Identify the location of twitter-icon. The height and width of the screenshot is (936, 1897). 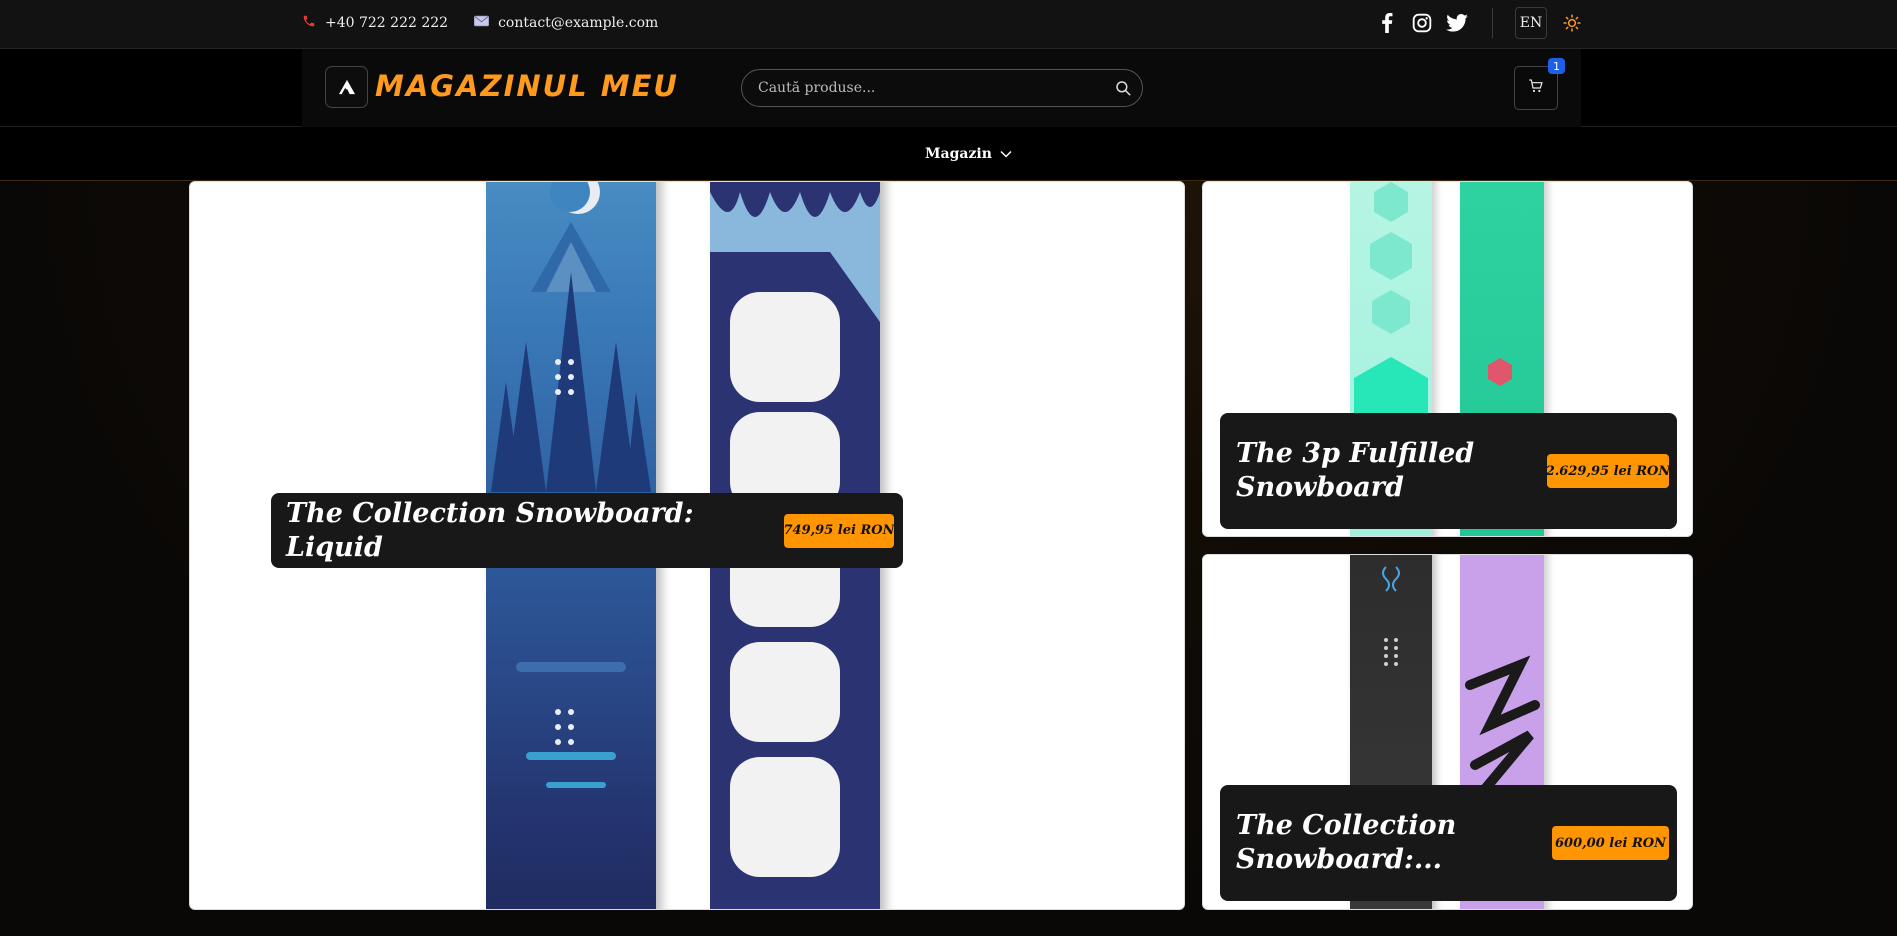
(1457, 23).